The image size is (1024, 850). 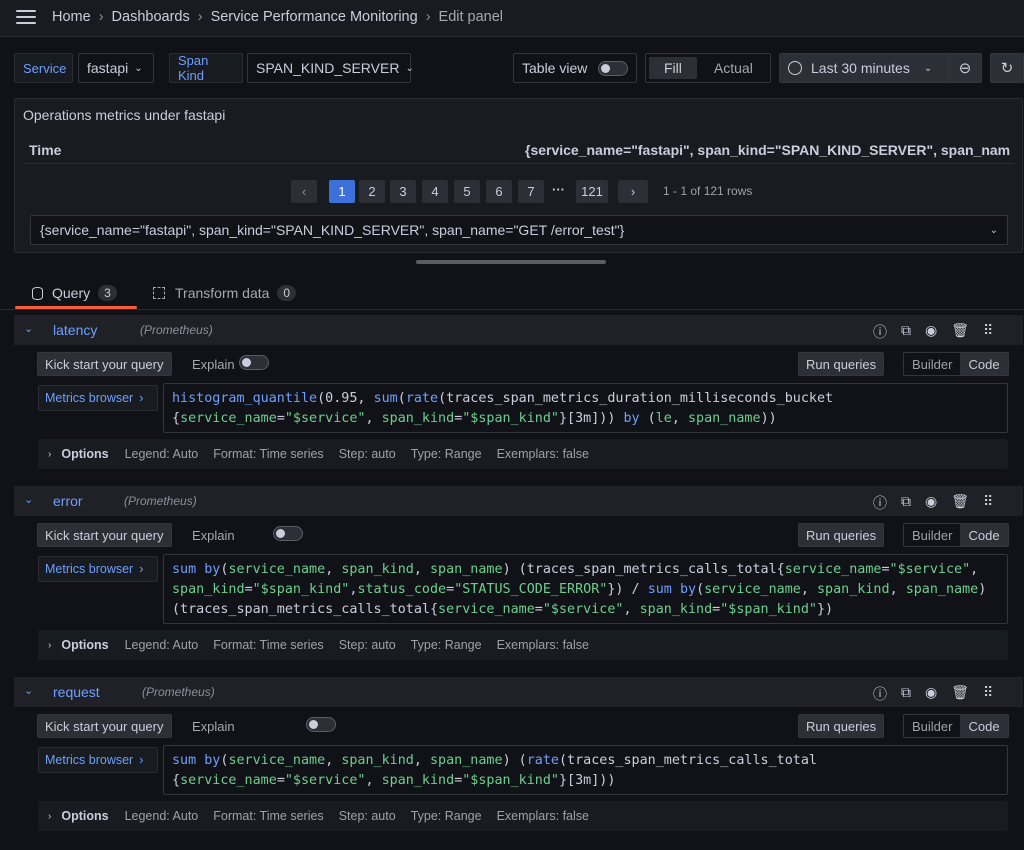 What do you see at coordinates (372, 191) in the screenshot?
I see `page-button: 2` at bounding box center [372, 191].